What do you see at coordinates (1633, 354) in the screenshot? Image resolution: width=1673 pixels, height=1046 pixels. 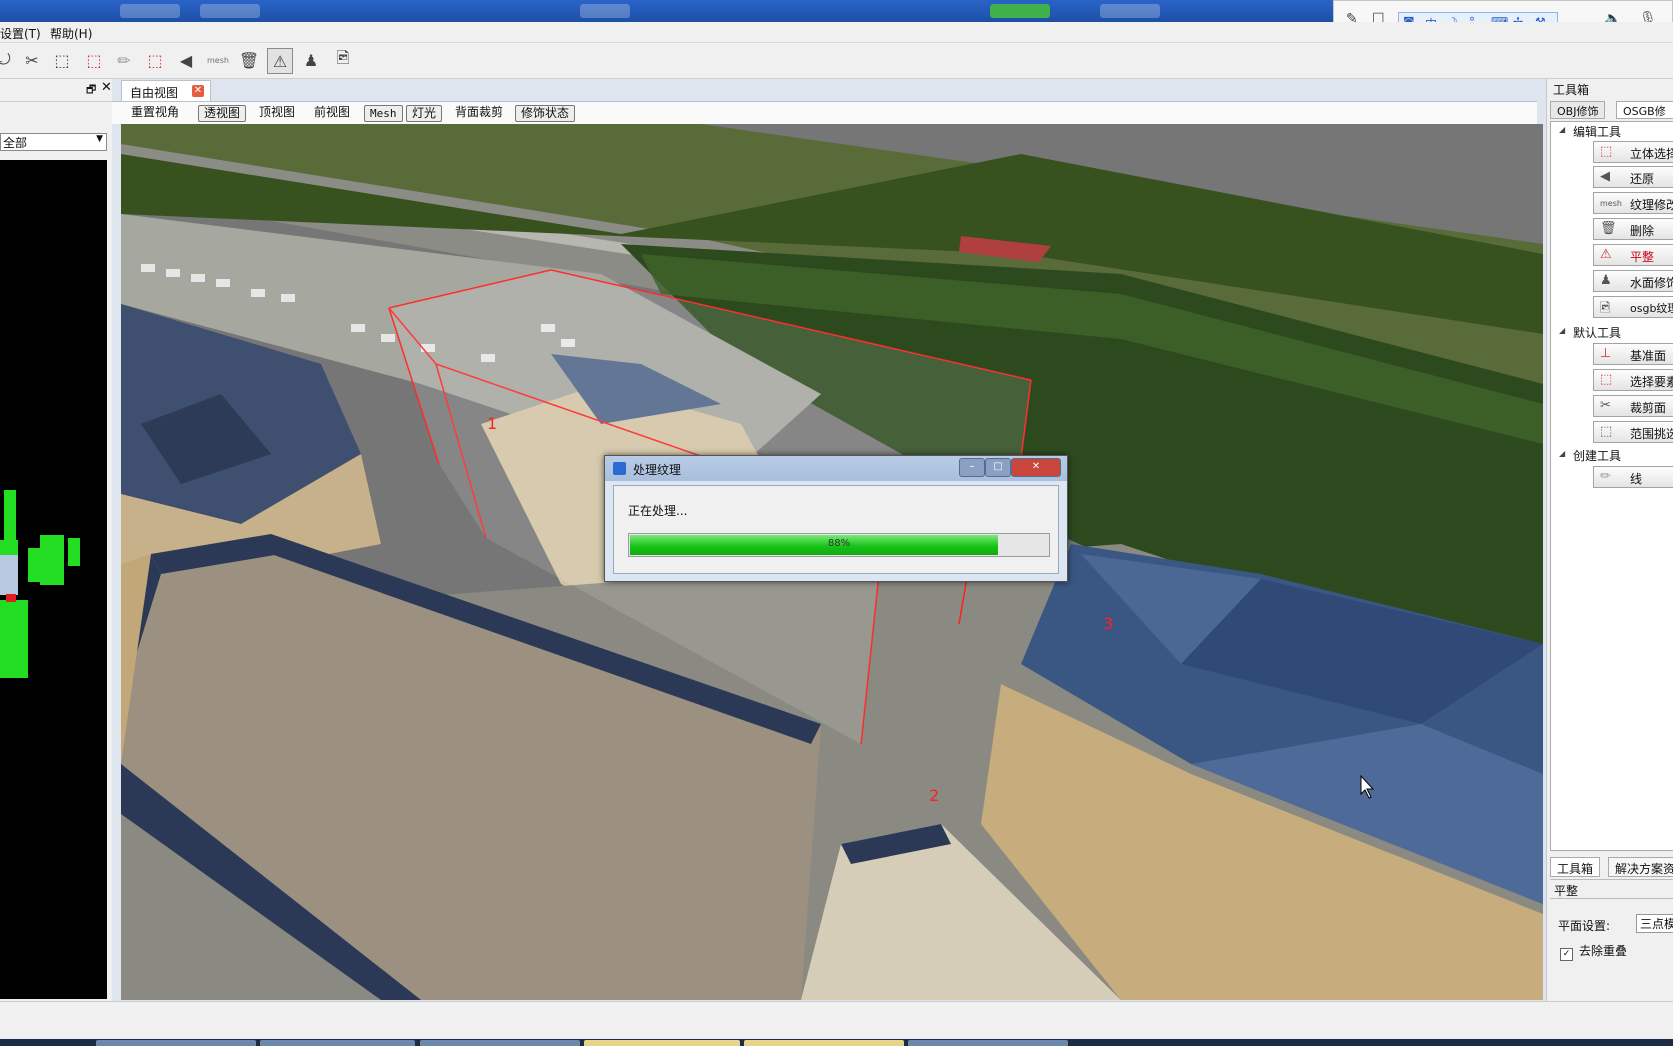 I see `tool-base-plane: ⊥ 基准面` at bounding box center [1633, 354].